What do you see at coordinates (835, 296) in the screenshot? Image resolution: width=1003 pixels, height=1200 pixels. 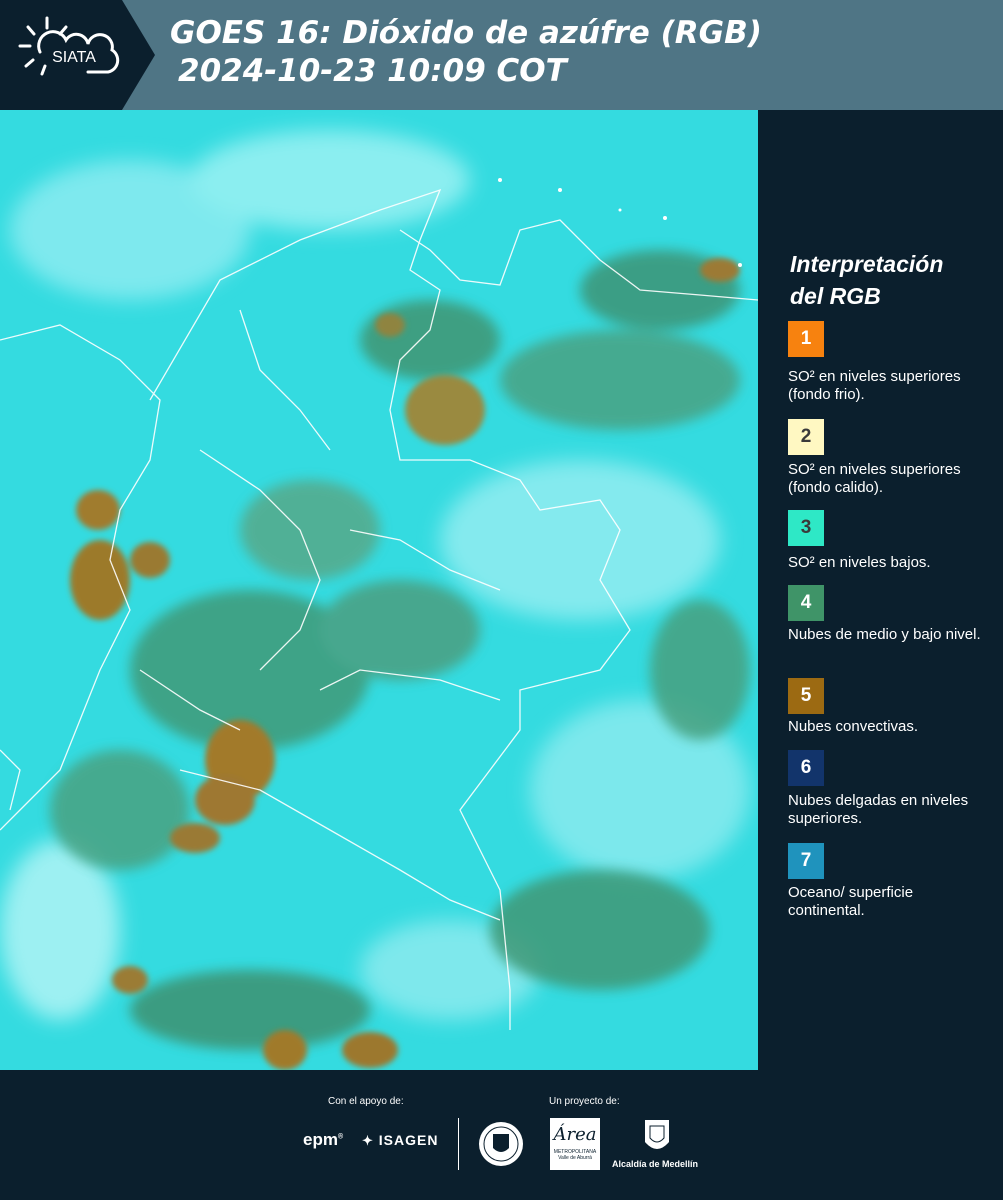 I see `legend-title-line2: del RGB` at bounding box center [835, 296].